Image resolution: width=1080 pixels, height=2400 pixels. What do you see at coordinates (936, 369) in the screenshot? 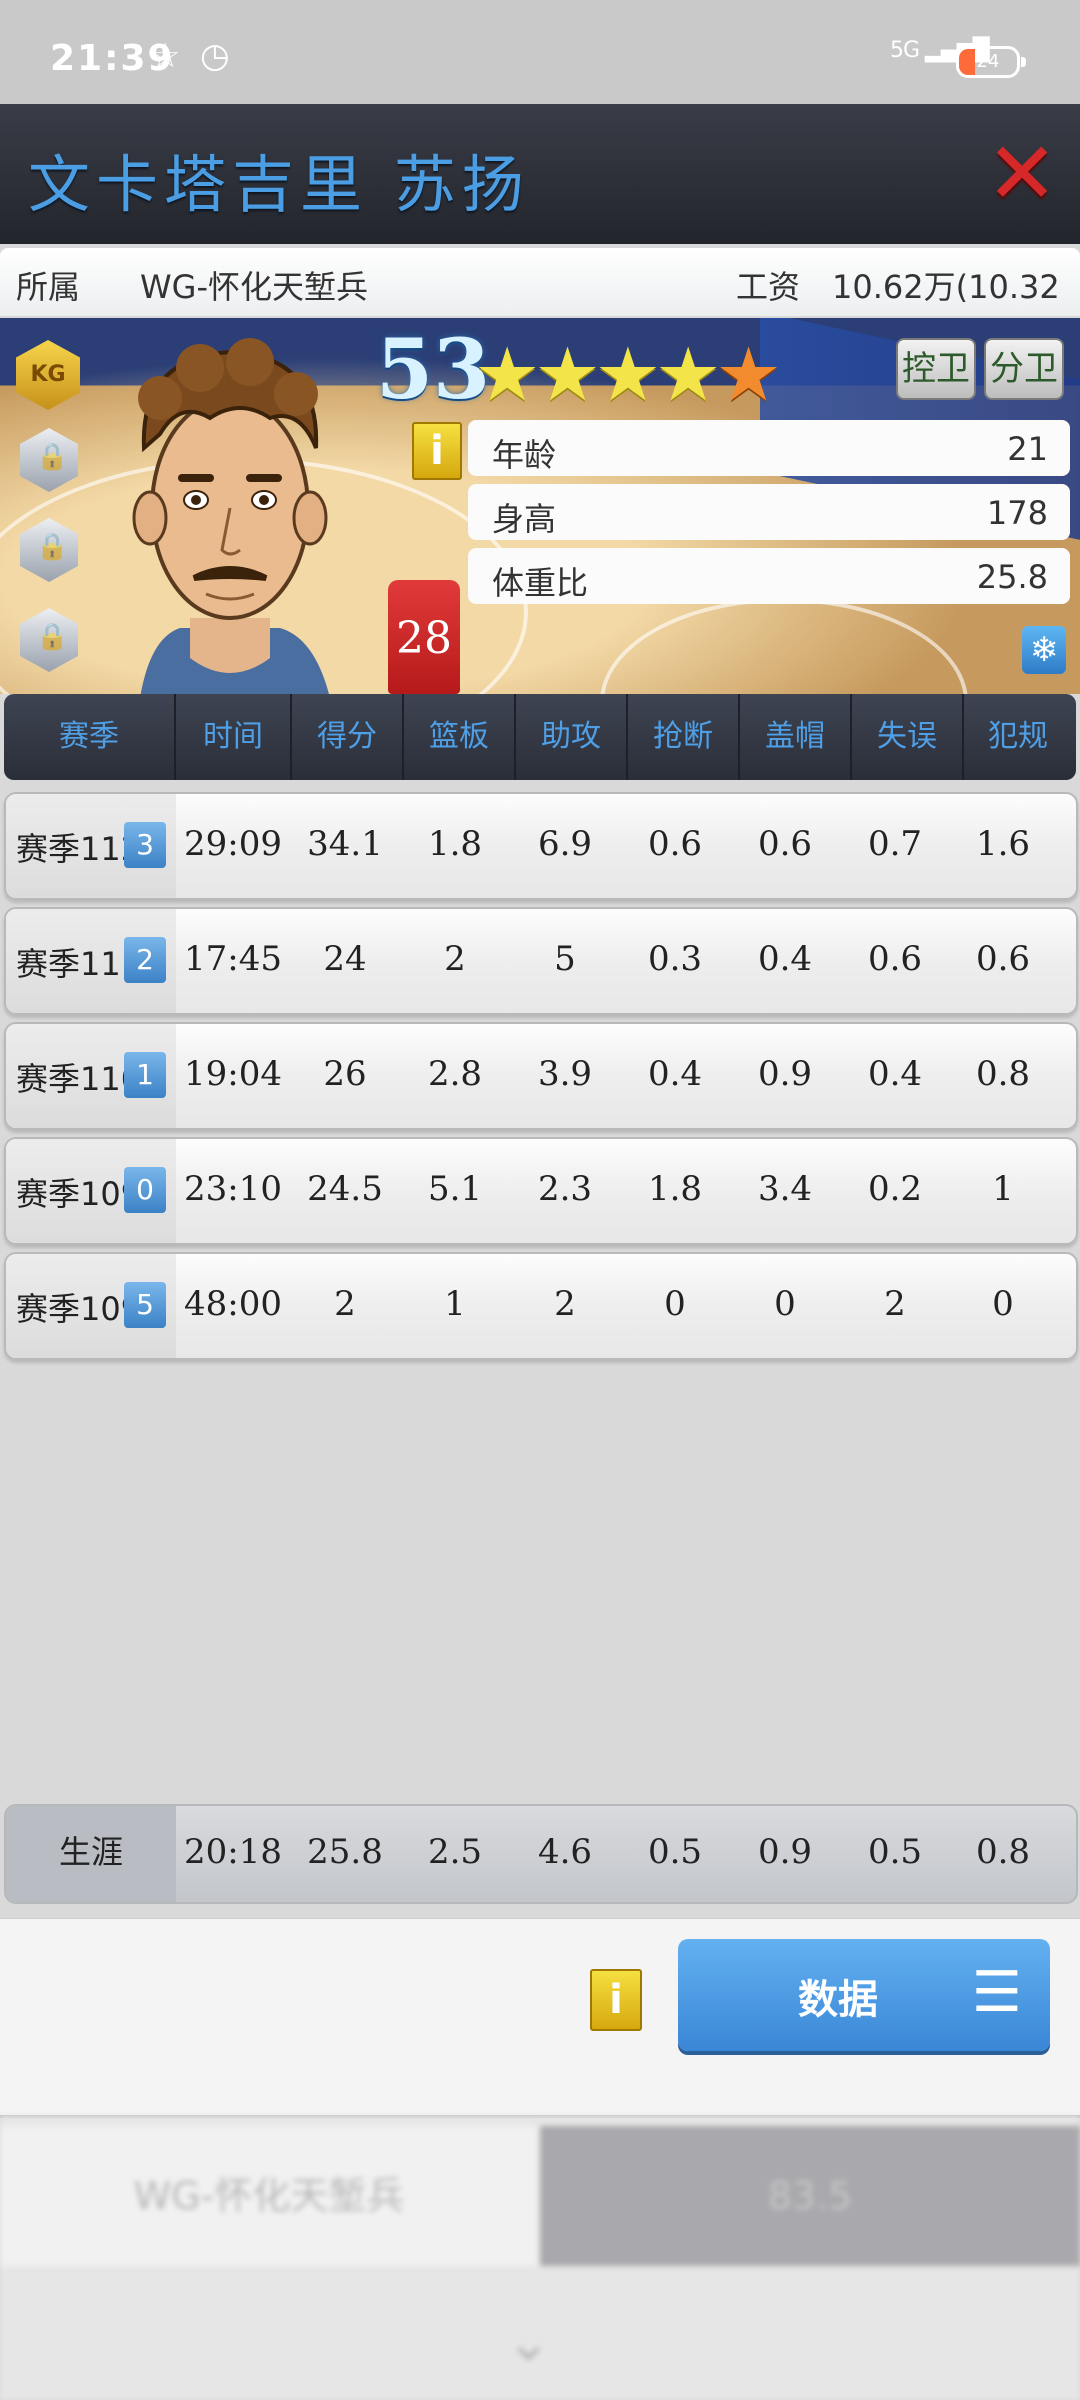
I see `position-button-pg: 控卫` at bounding box center [936, 369].